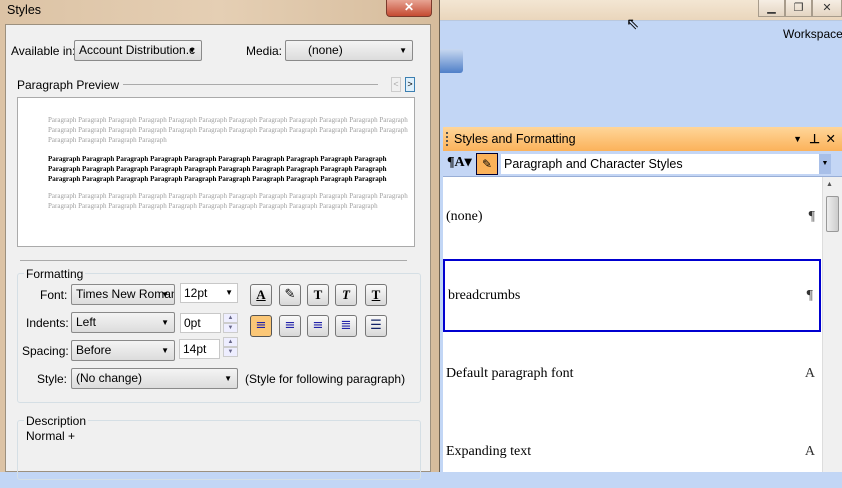 This screenshot has height=488, width=842. I want to click on style-filter-select: Paragraph and Character Styles ▼, so click(666, 164).